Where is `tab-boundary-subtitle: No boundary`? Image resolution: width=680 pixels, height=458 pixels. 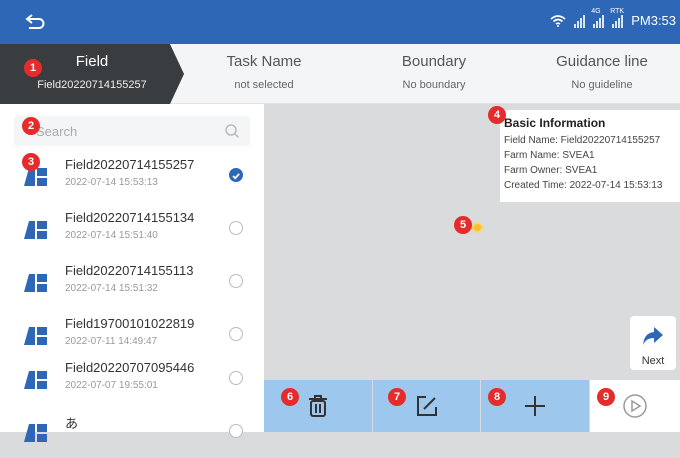
tab-boundary-subtitle: No boundary is located at coordinates (434, 85).